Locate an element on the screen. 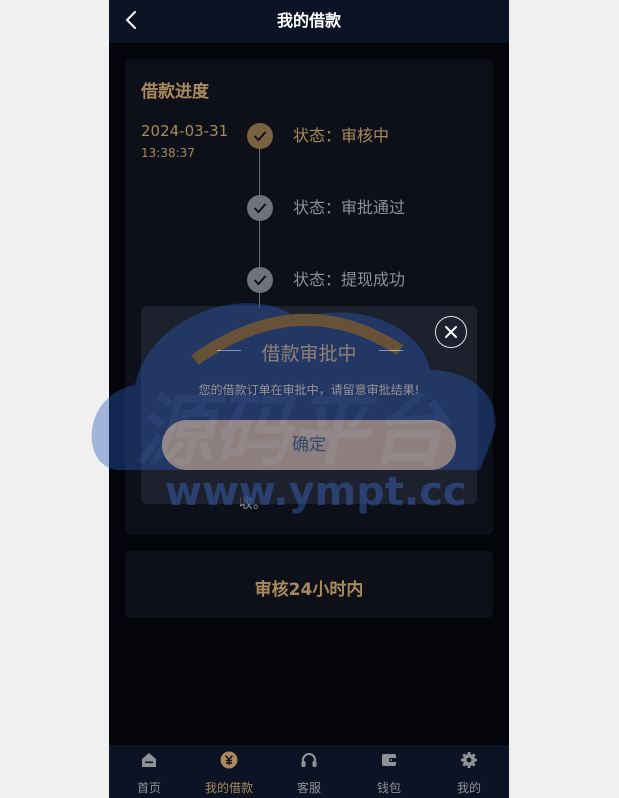  progress-title: 借款进度 is located at coordinates (175, 92).